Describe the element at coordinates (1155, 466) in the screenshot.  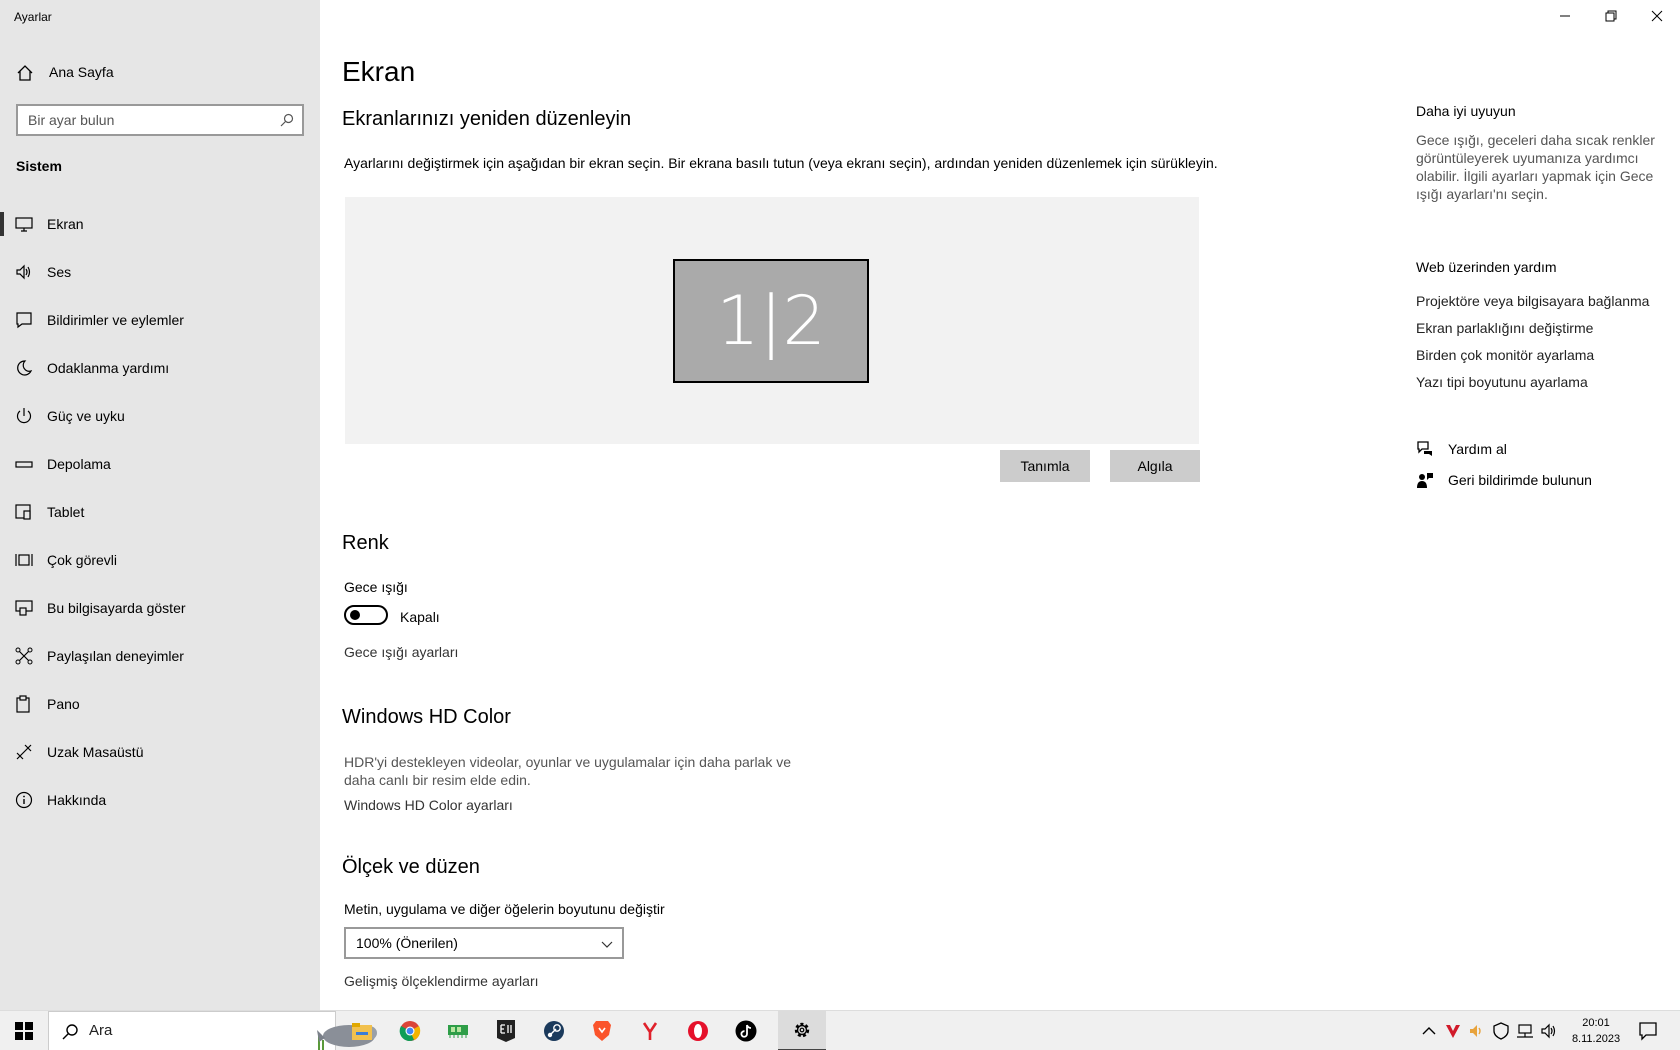
I see `detect-button: Algıla` at that location.